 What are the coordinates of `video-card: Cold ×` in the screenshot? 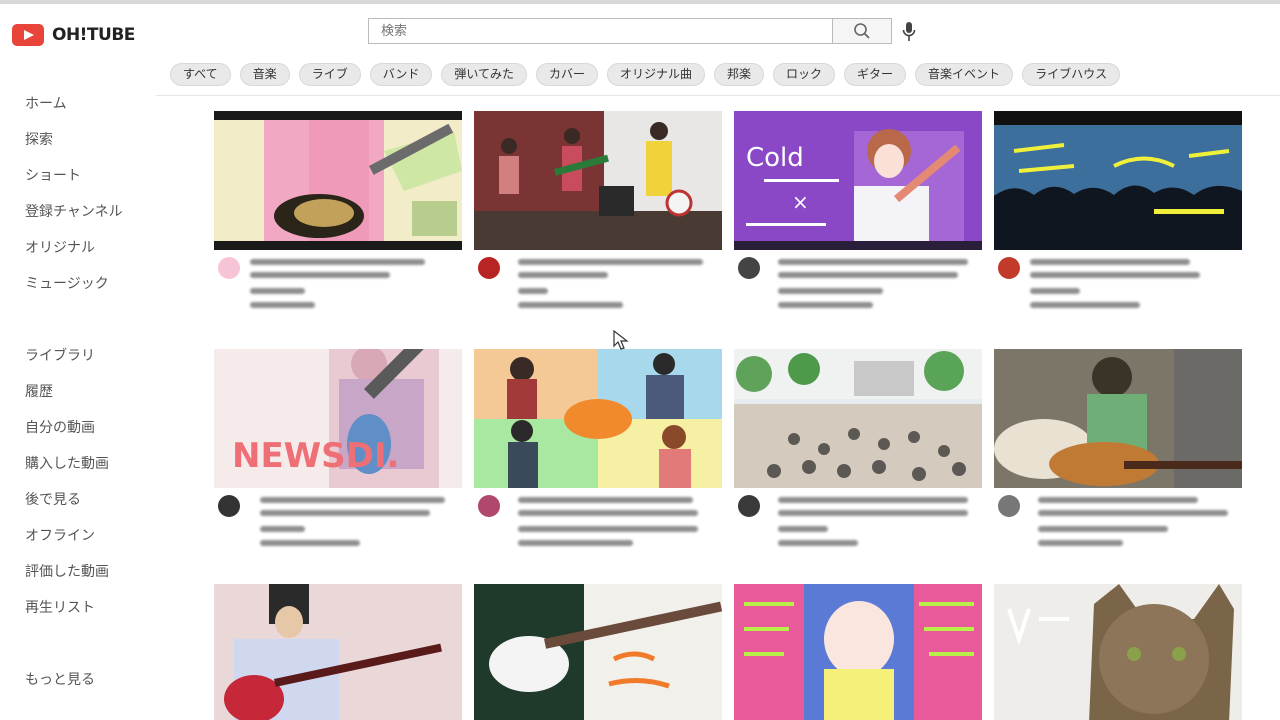 It's located at (858, 209).